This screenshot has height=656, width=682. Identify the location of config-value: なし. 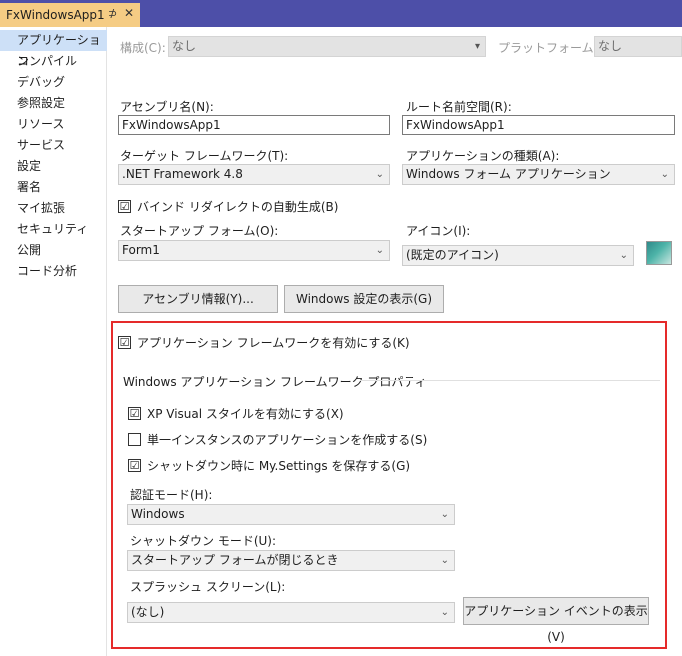
(184, 46).